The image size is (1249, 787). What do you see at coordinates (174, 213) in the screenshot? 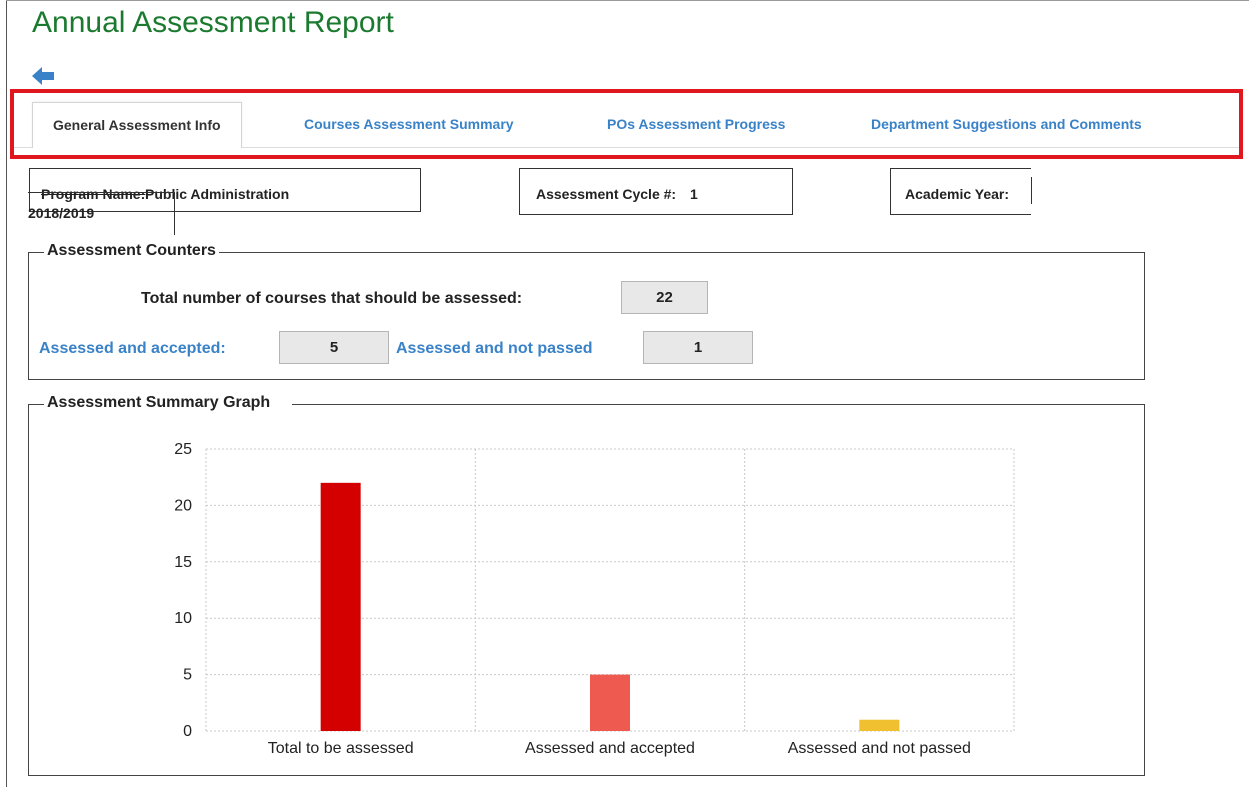
I see `year-box-divider` at bounding box center [174, 213].